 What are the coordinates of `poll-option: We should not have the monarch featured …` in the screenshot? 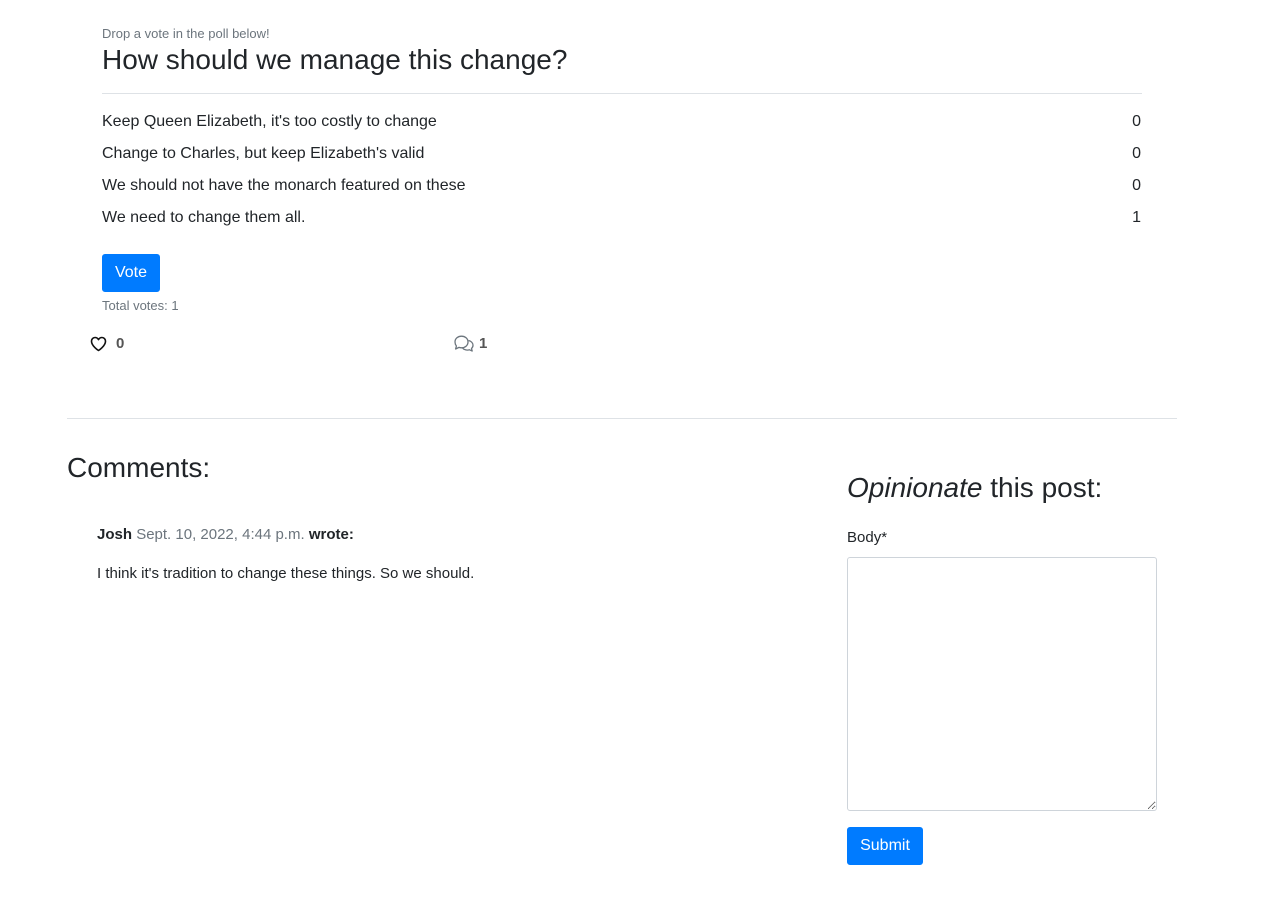 It's located at (622, 186).